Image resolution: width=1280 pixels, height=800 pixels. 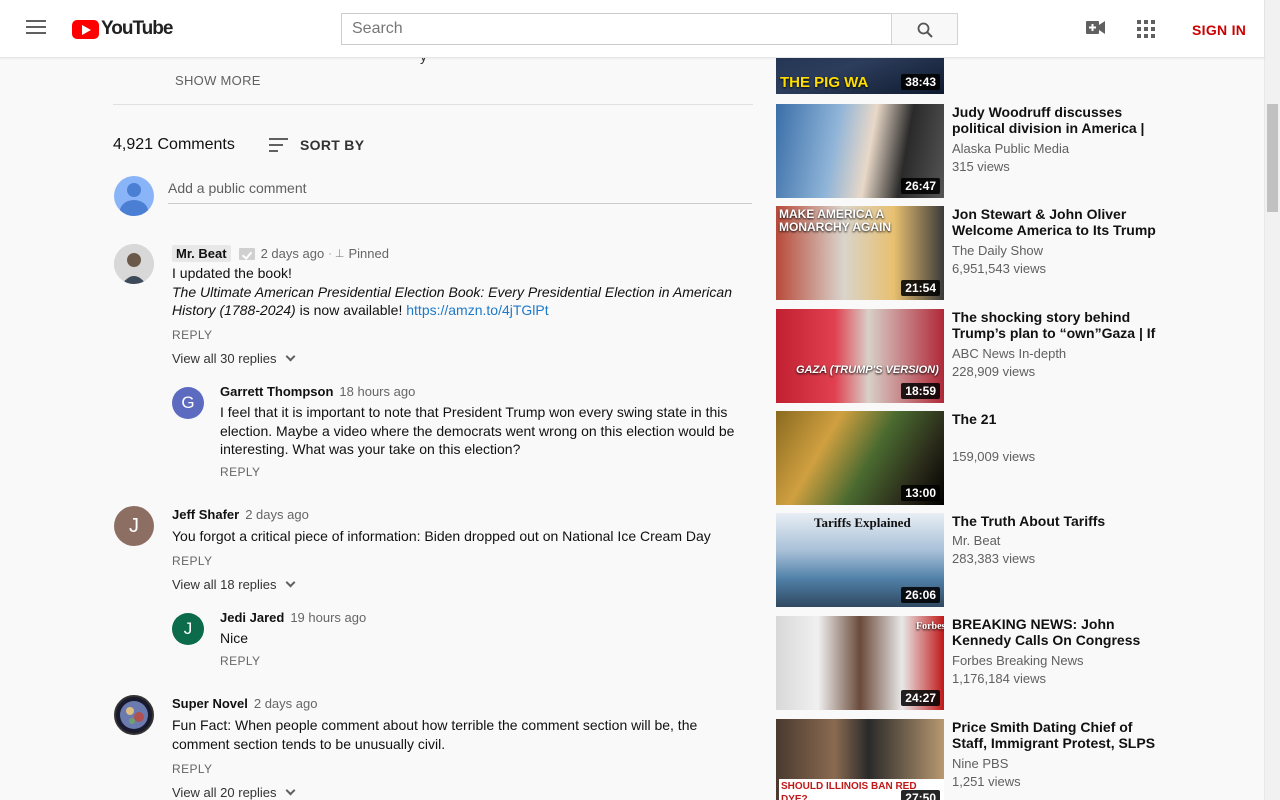 I want to click on channel-name: Forbes Breaking News, so click(x=1018, y=660).